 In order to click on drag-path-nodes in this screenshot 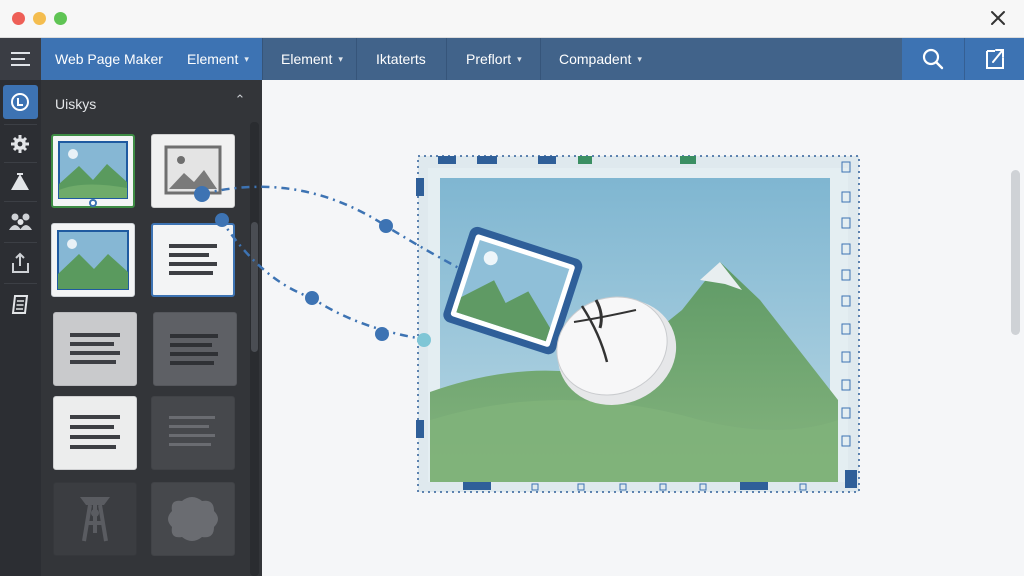, I will do `click(293, 263)`.